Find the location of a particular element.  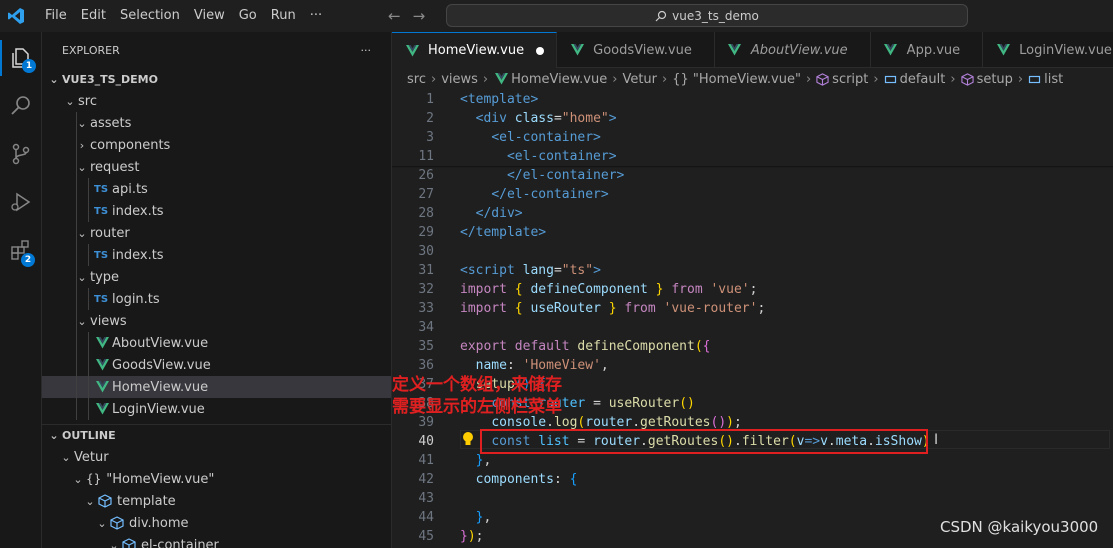

menu-item-edit: Edit is located at coordinates (93, 16).